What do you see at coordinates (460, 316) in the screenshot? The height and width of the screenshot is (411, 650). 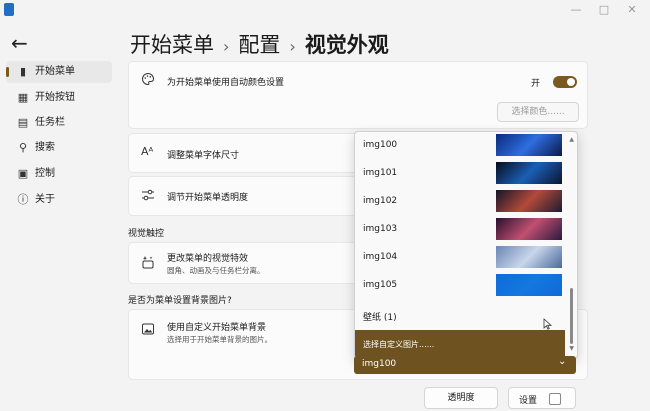 I see `list-item-wallpaper: 壁纸 (1)` at bounding box center [460, 316].